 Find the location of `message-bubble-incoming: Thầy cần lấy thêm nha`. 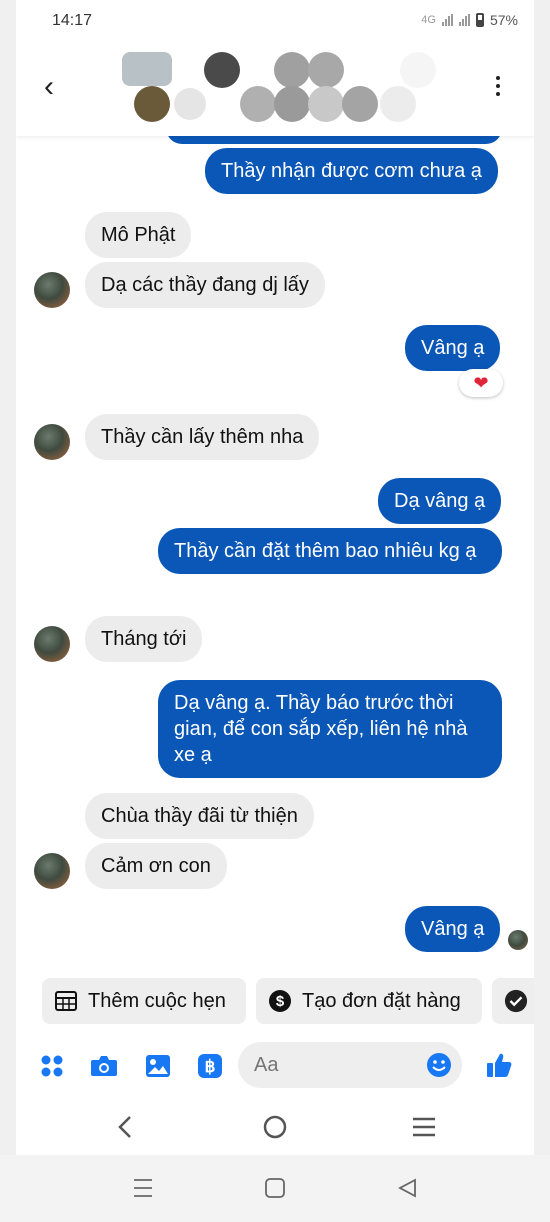

message-bubble-incoming: Thầy cần lấy thêm nha is located at coordinates (202, 437).